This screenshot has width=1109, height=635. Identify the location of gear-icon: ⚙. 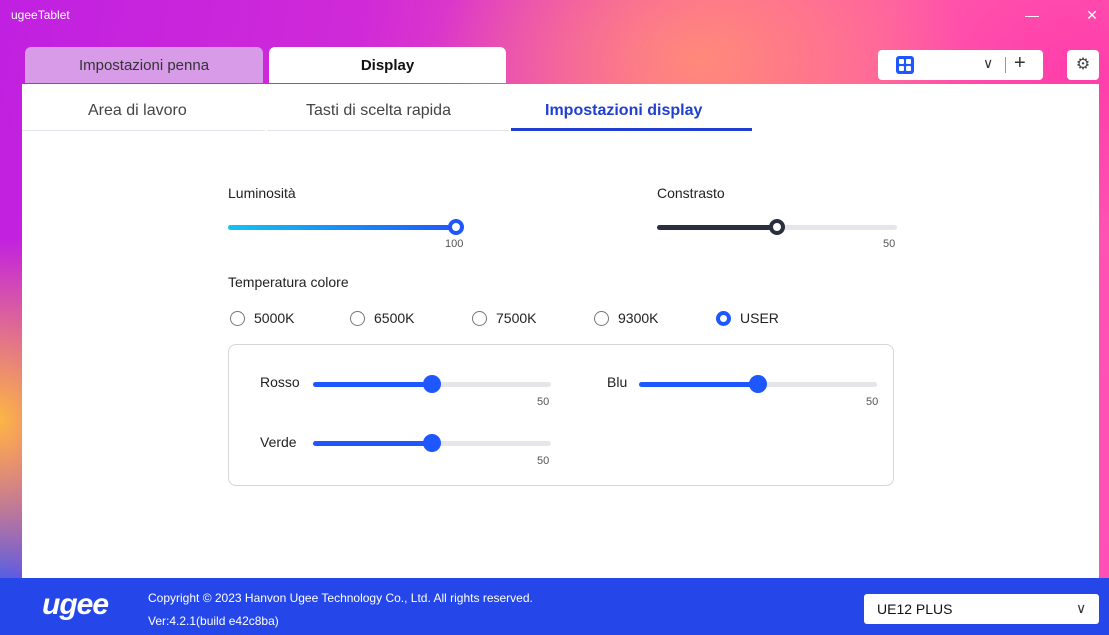
(1083, 64).